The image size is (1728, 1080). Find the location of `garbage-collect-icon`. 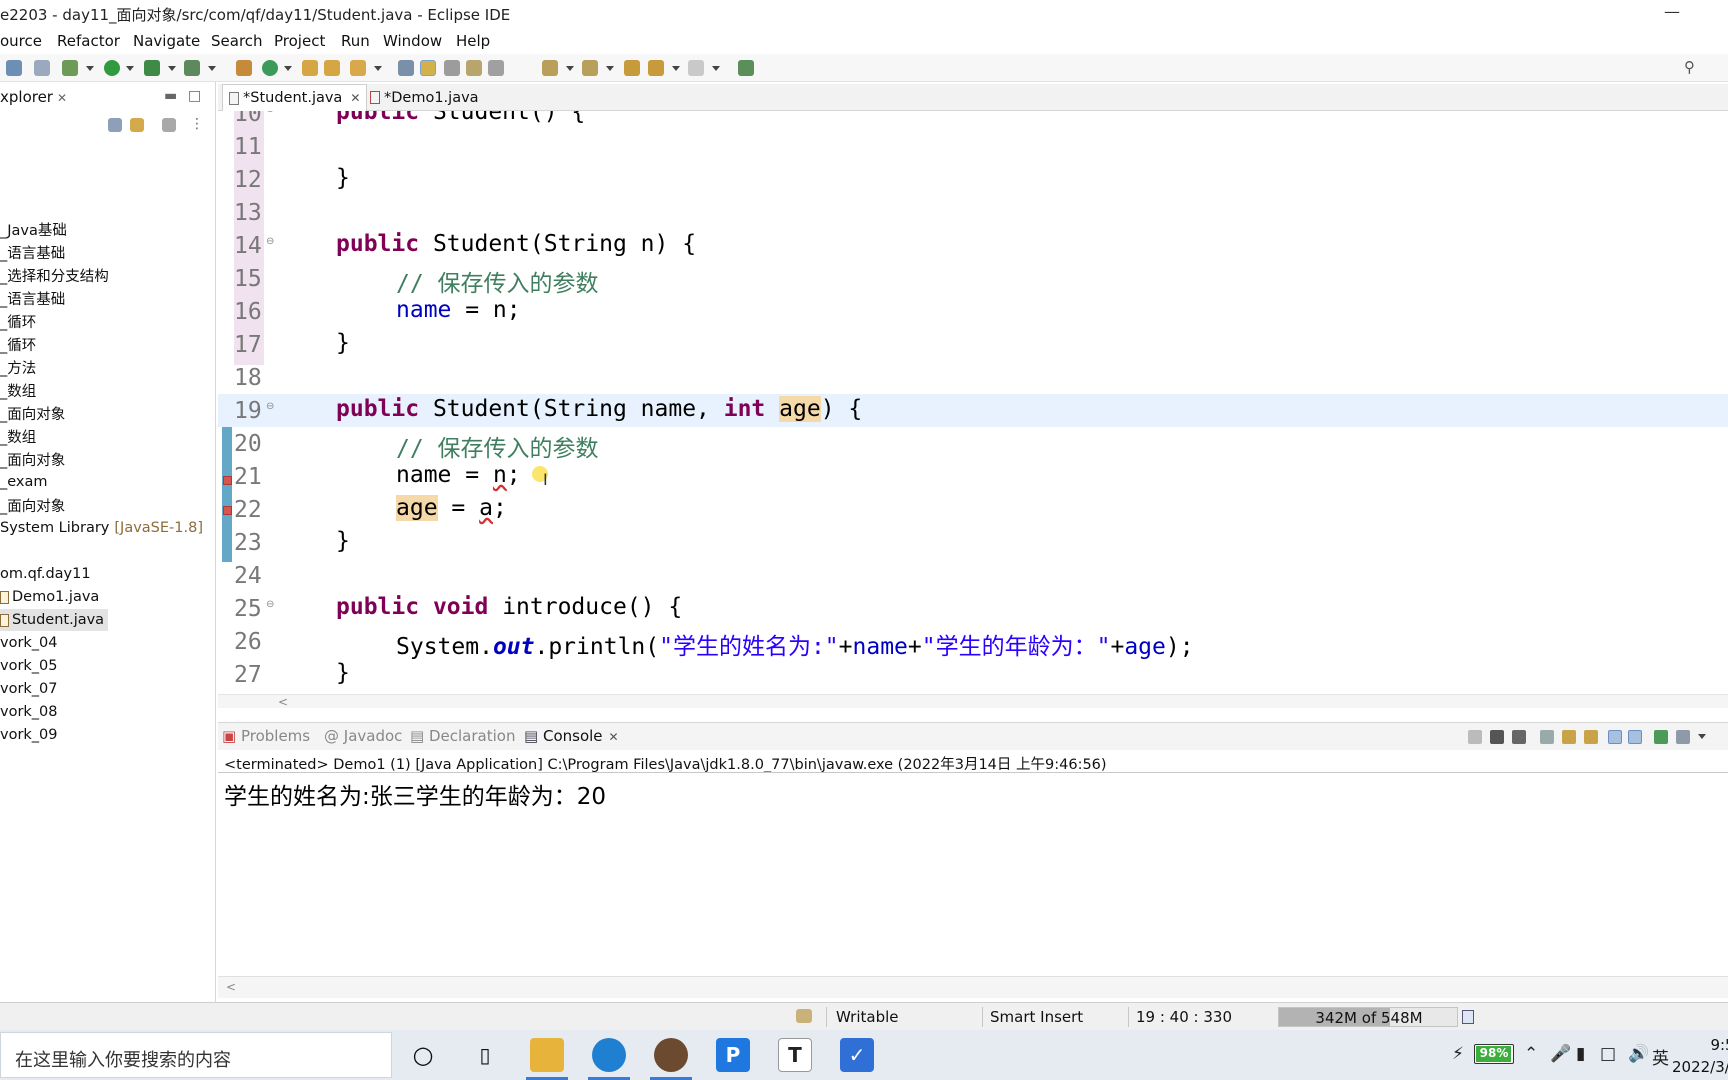

garbage-collect-icon is located at coordinates (1468, 1017).